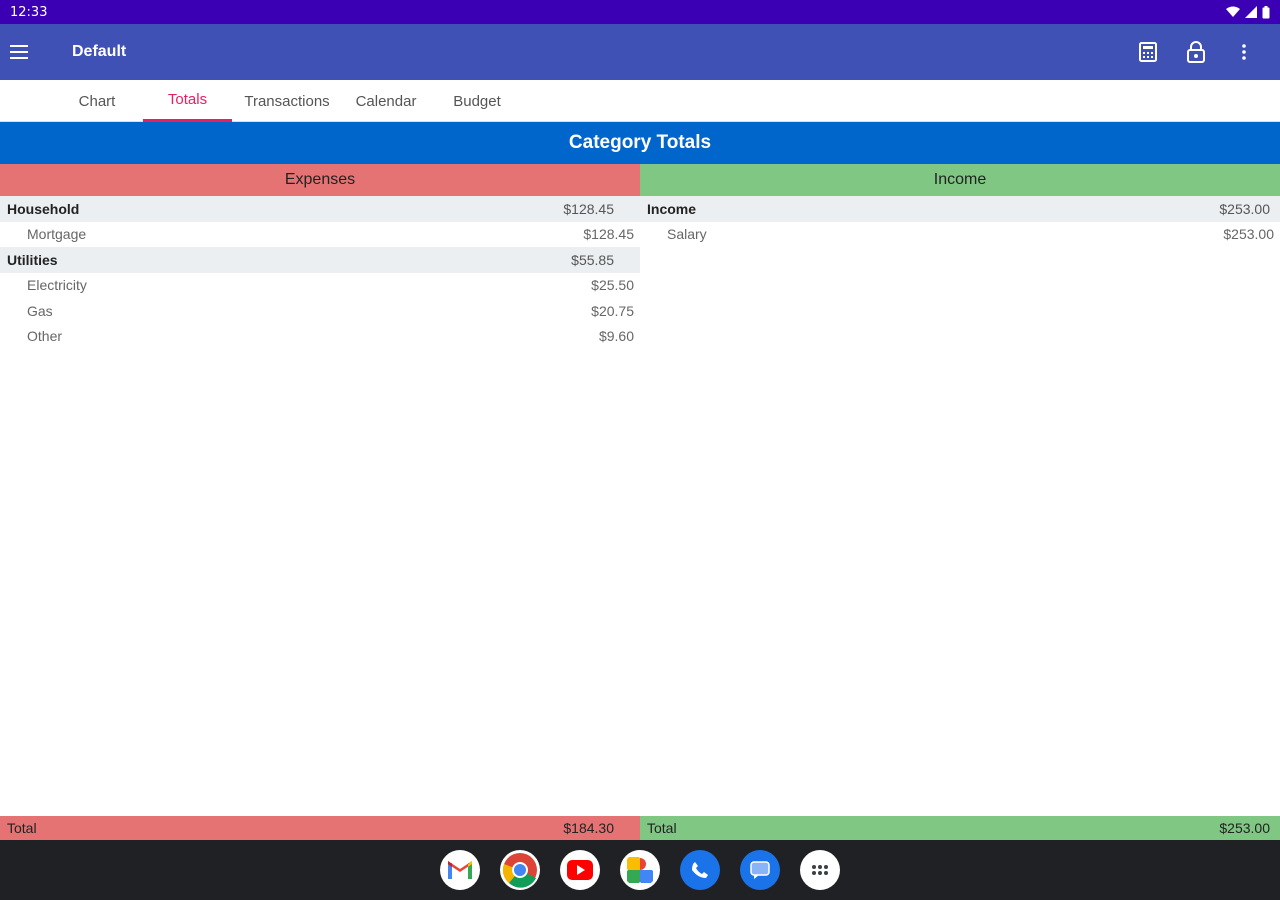  I want to click on category-row: Income $253.00, so click(960, 209).